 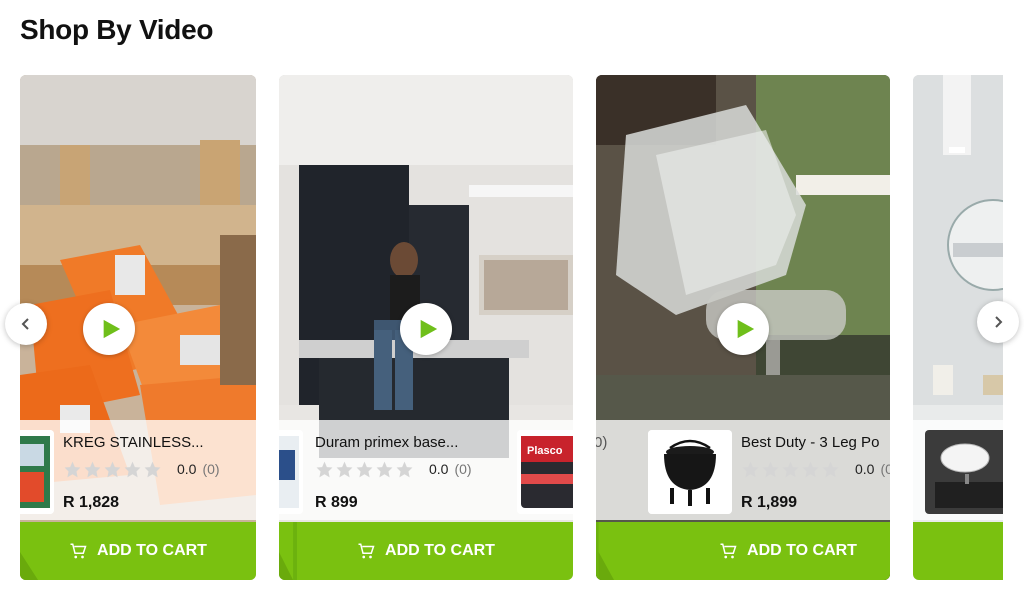 I want to click on prev-review-count: 0), so click(x=602, y=442).